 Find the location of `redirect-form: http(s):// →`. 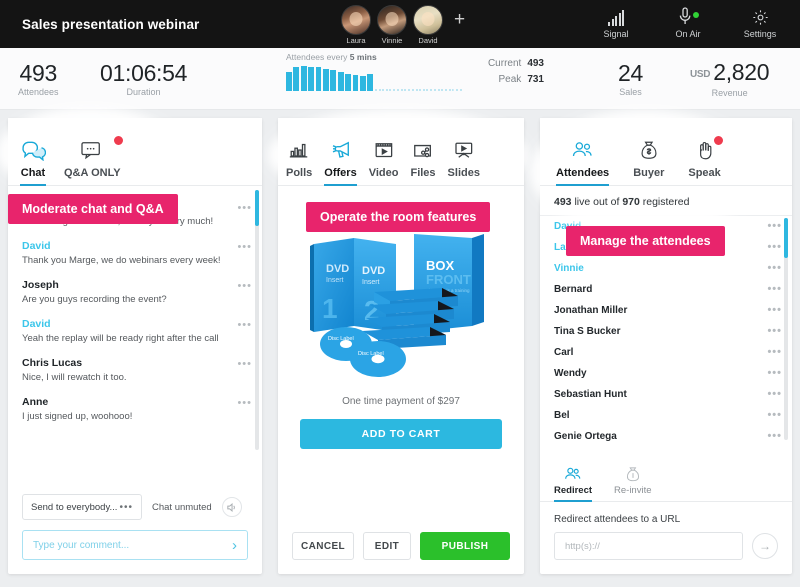

redirect-form: http(s):// → is located at coordinates (666, 546).